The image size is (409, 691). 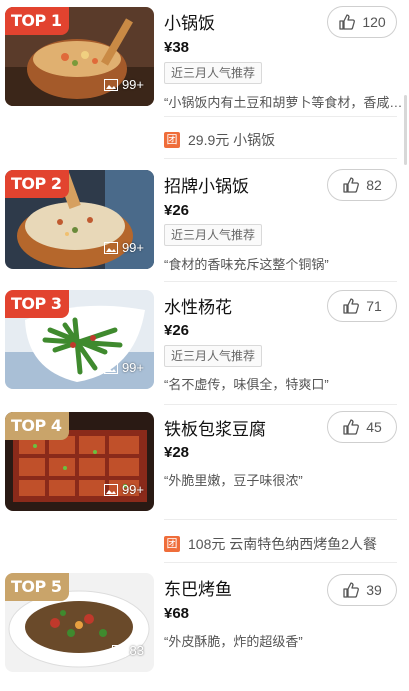 What do you see at coordinates (37, 587) in the screenshot?
I see `rank-badge: TOP 5` at bounding box center [37, 587].